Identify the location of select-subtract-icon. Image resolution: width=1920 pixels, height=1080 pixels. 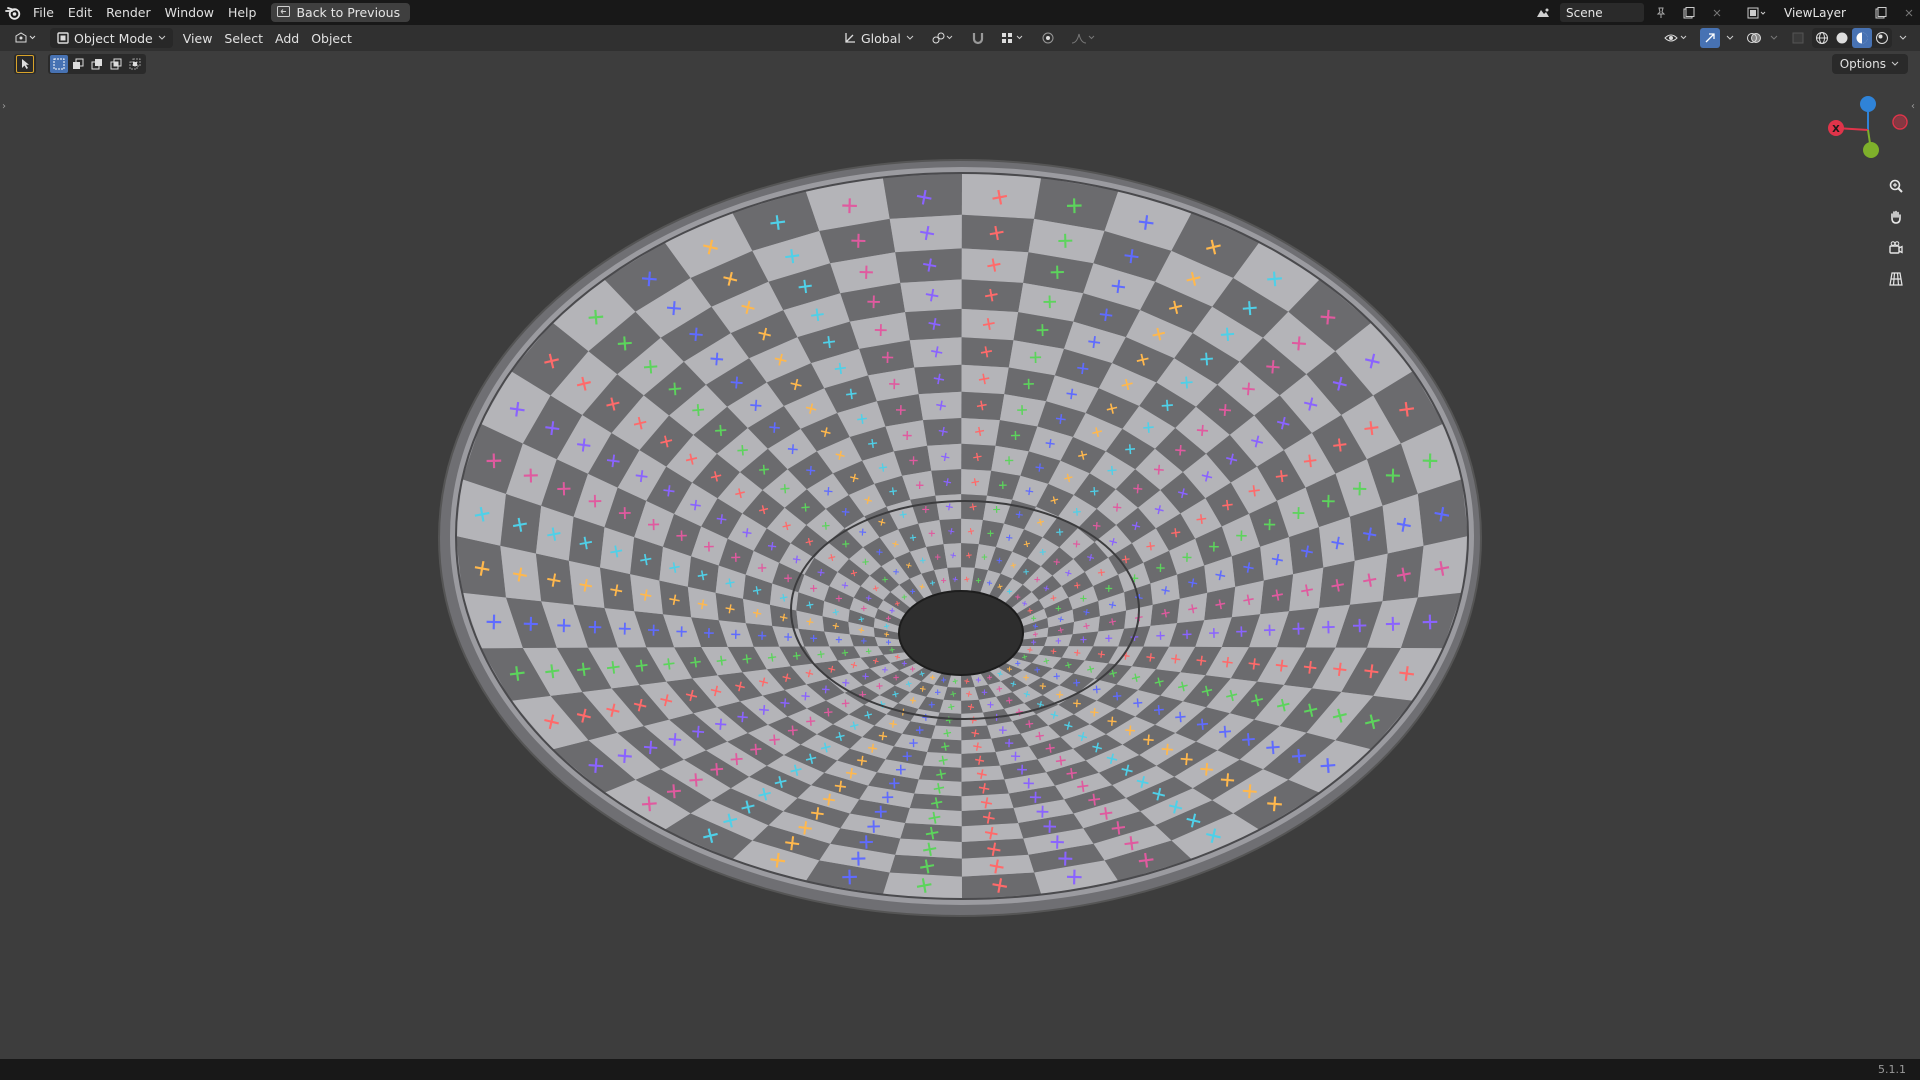
(97, 64).